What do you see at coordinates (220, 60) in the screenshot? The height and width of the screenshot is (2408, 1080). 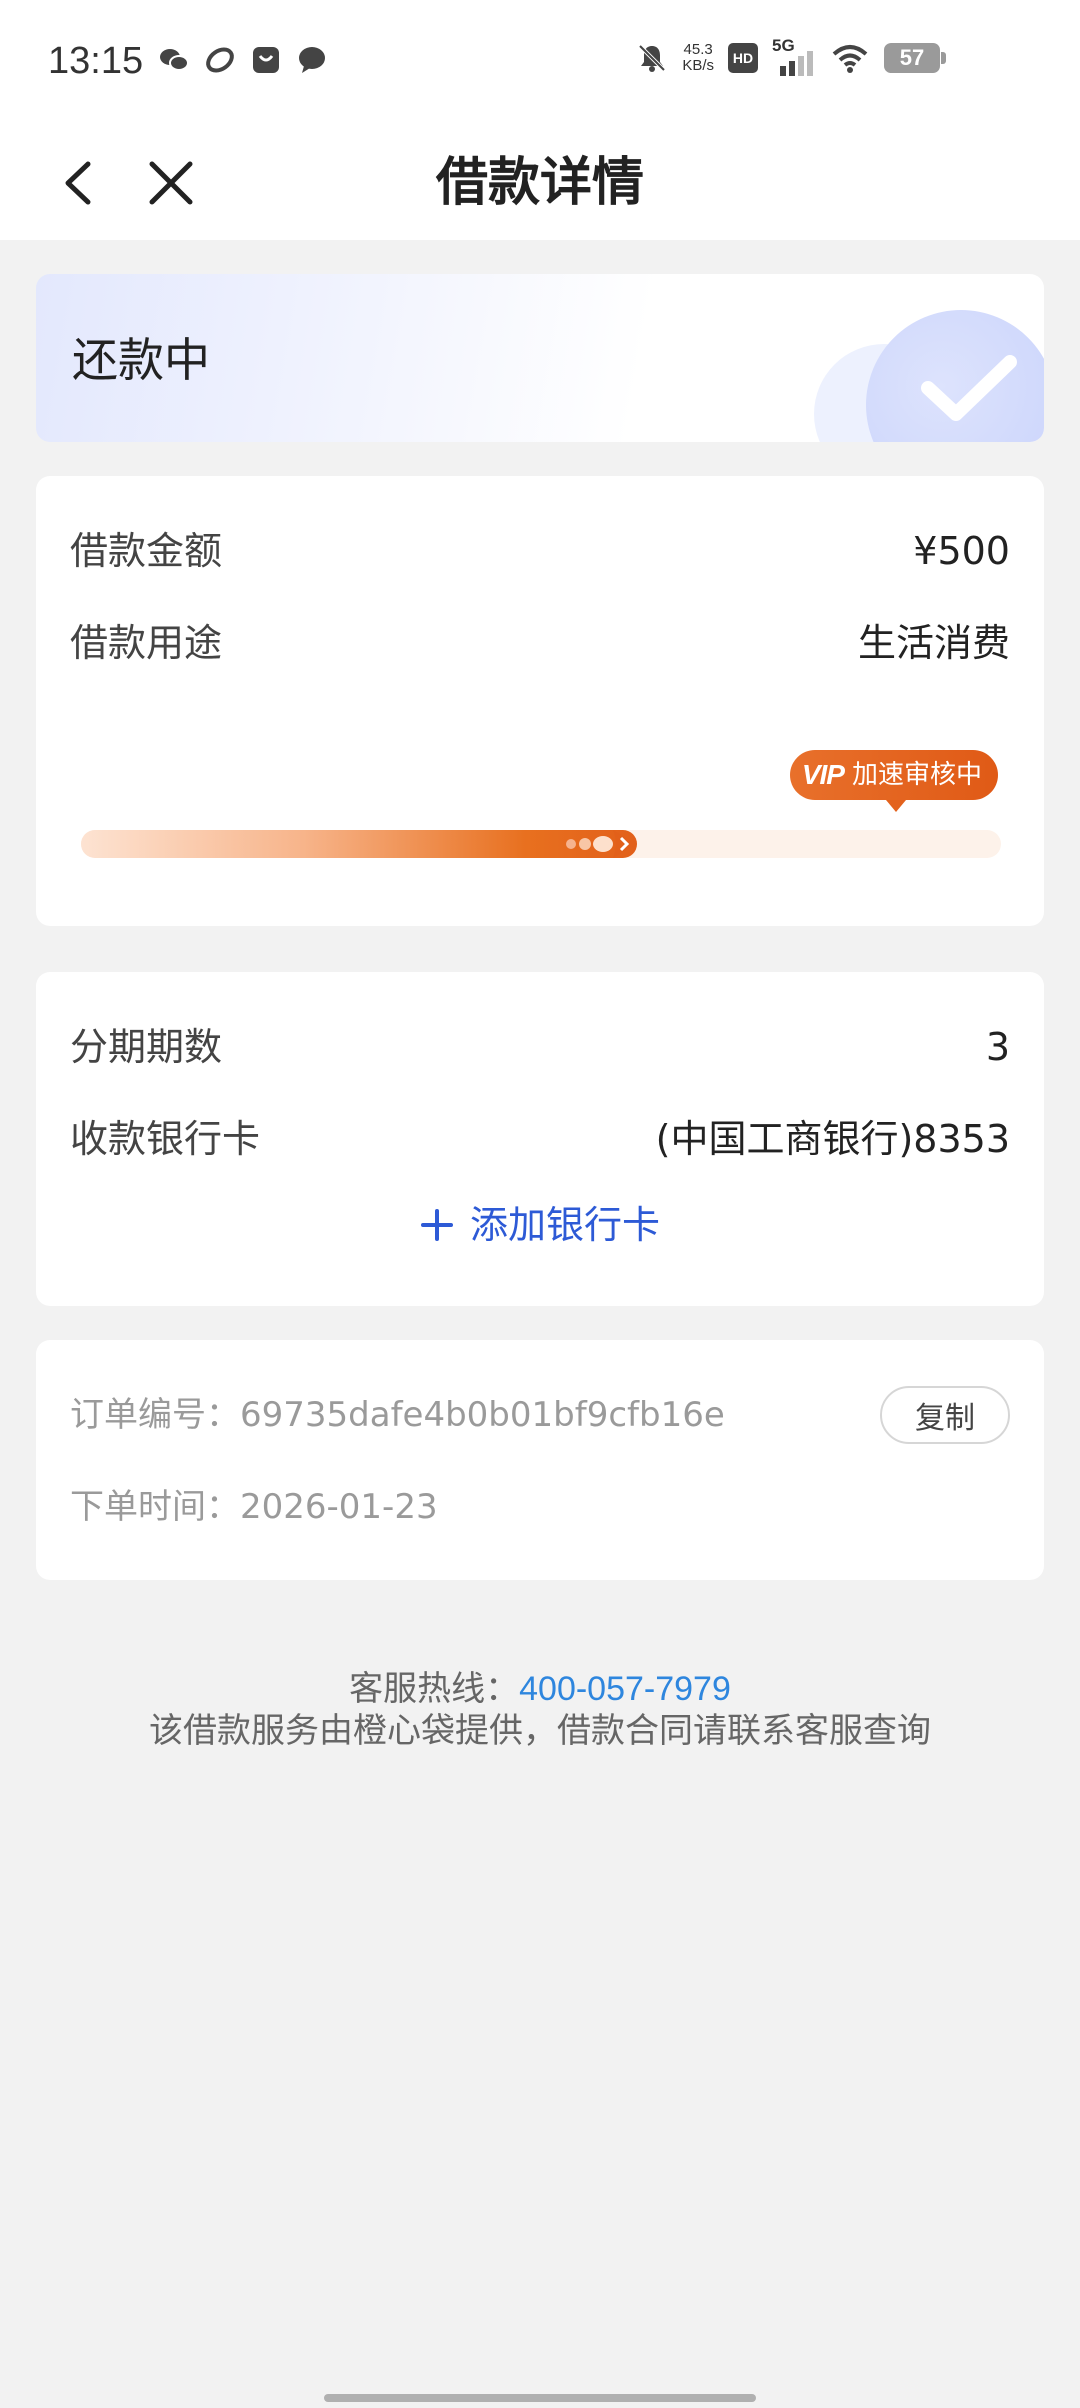 I see `app-icon` at bounding box center [220, 60].